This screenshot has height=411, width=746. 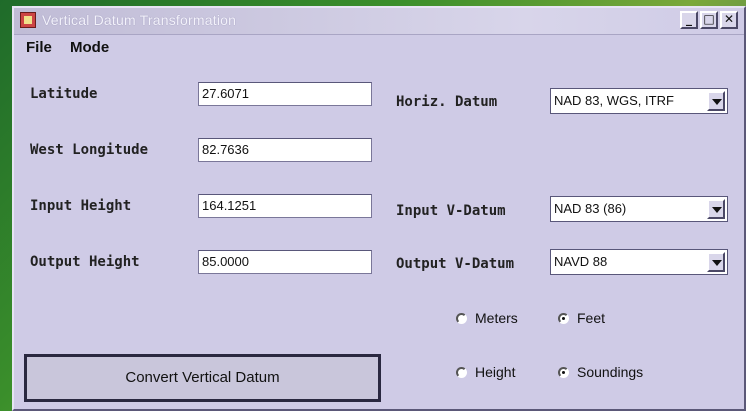 I want to click on input-vdatum-label: Input V-Datum, so click(x=451, y=211).